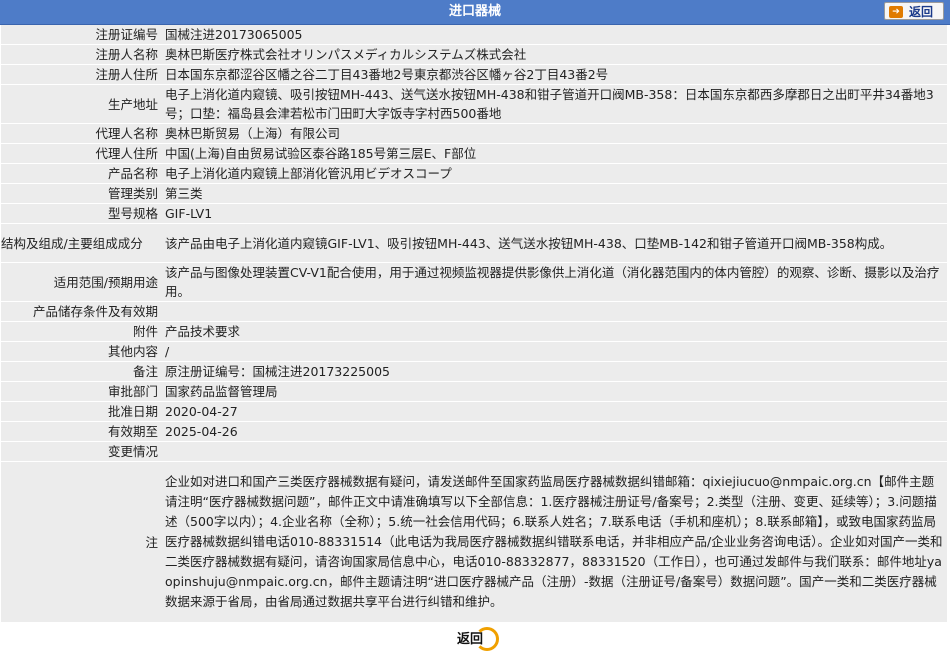  What do you see at coordinates (554, 133) in the screenshot?
I see `row-value: 奥林巴斯贸易（上海）有限公司` at bounding box center [554, 133].